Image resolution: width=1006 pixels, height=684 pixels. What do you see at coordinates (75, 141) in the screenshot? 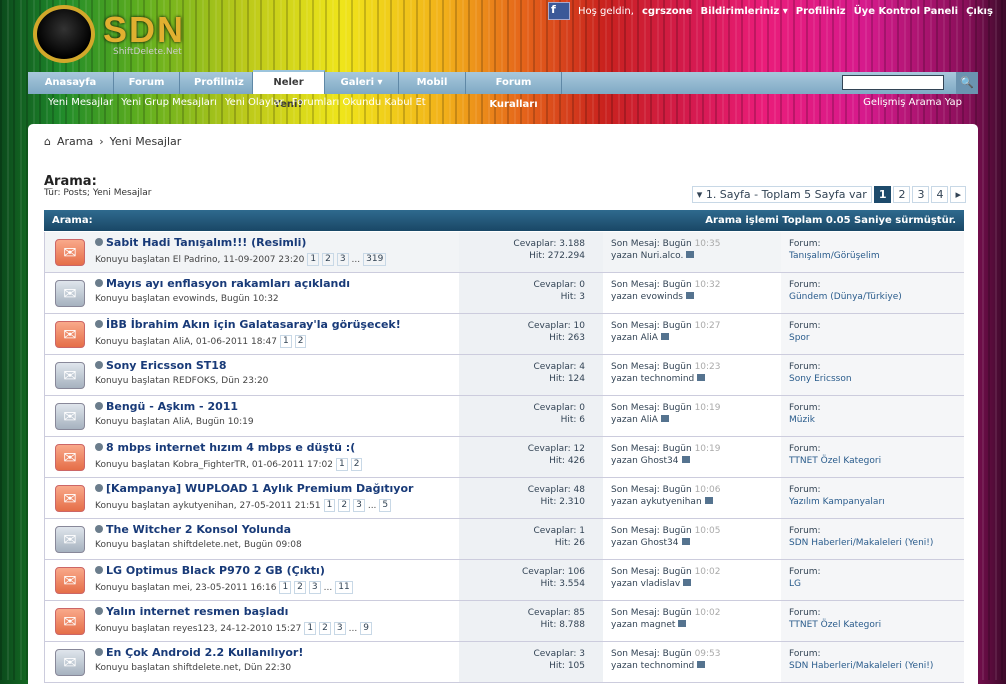
I see `breadcrumb-search: Arama` at bounding box center [75, 141].